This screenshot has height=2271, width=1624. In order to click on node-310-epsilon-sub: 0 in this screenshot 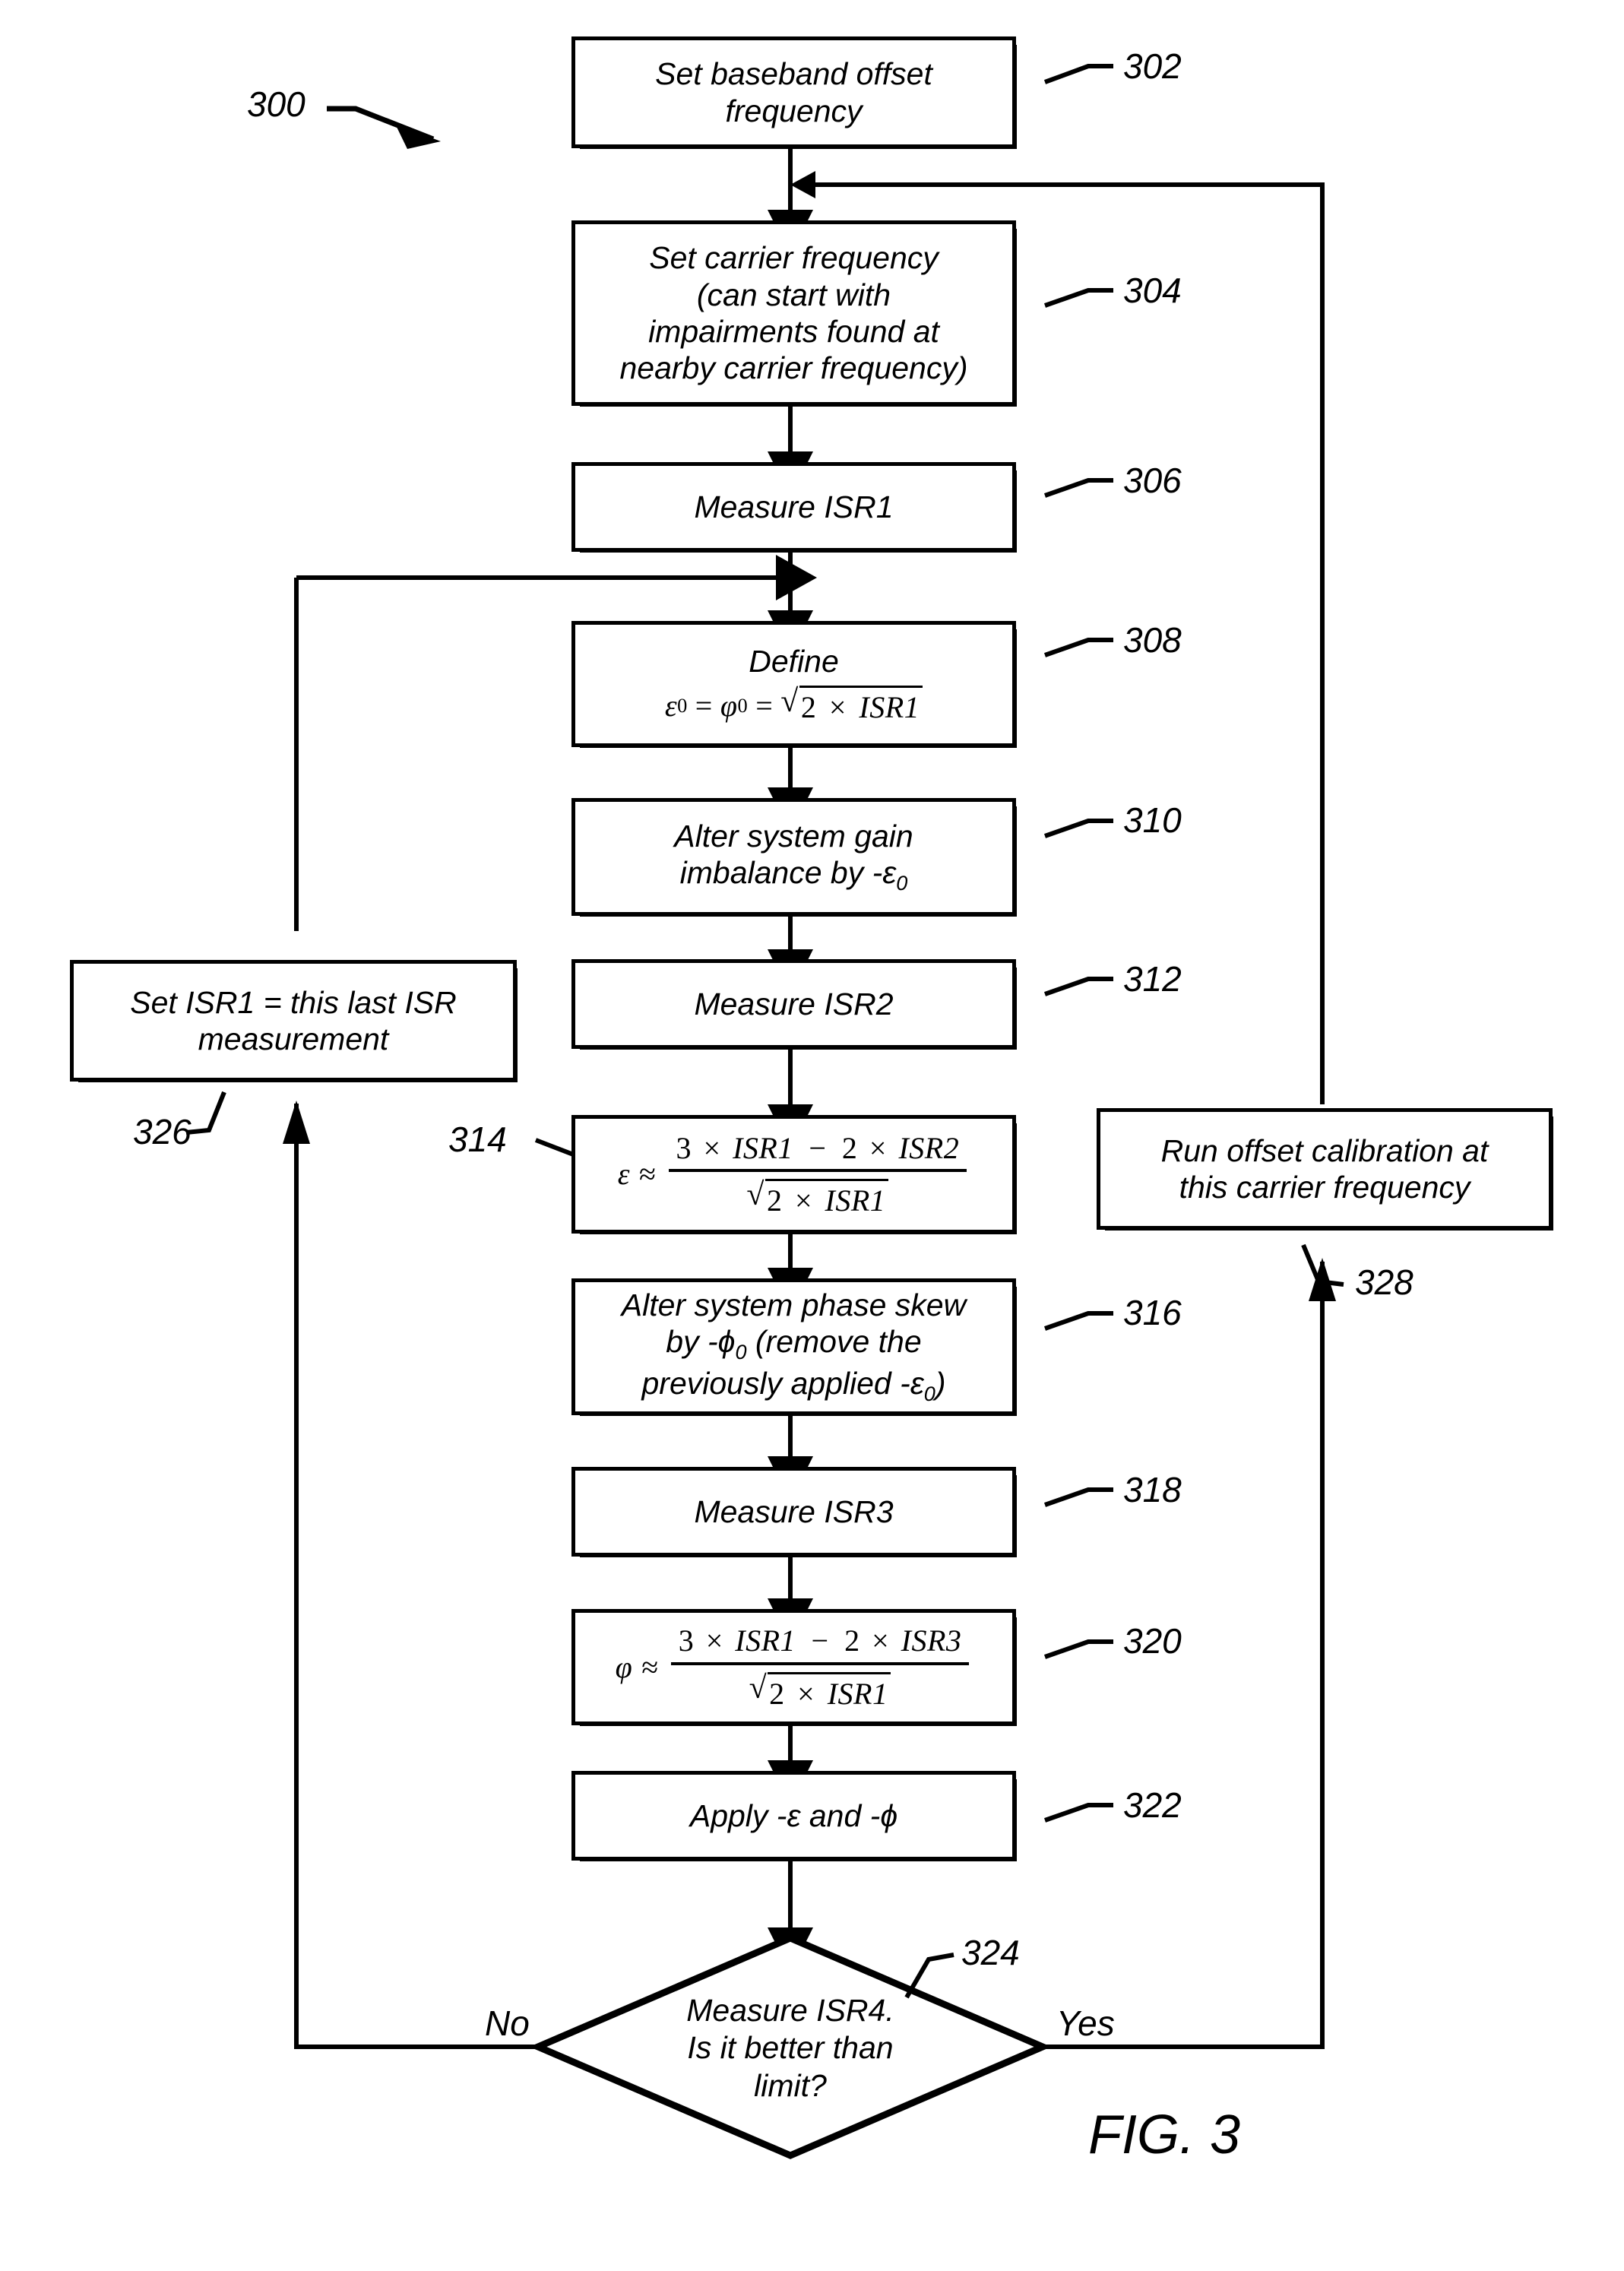, I will do `click(902, 884)`.